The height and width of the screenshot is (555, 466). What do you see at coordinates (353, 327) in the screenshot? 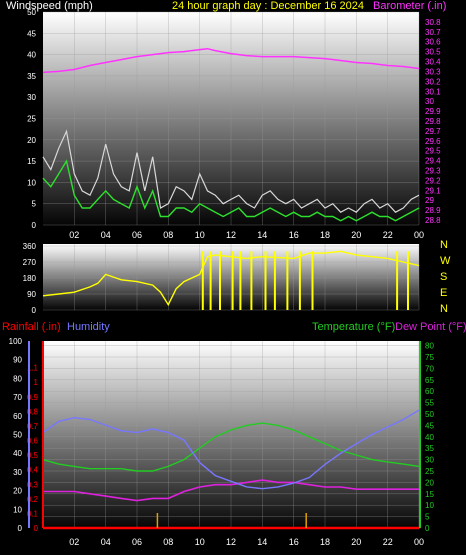
I see `temperature-legend: Temperature (°F)` at bounding box center [353, 327].